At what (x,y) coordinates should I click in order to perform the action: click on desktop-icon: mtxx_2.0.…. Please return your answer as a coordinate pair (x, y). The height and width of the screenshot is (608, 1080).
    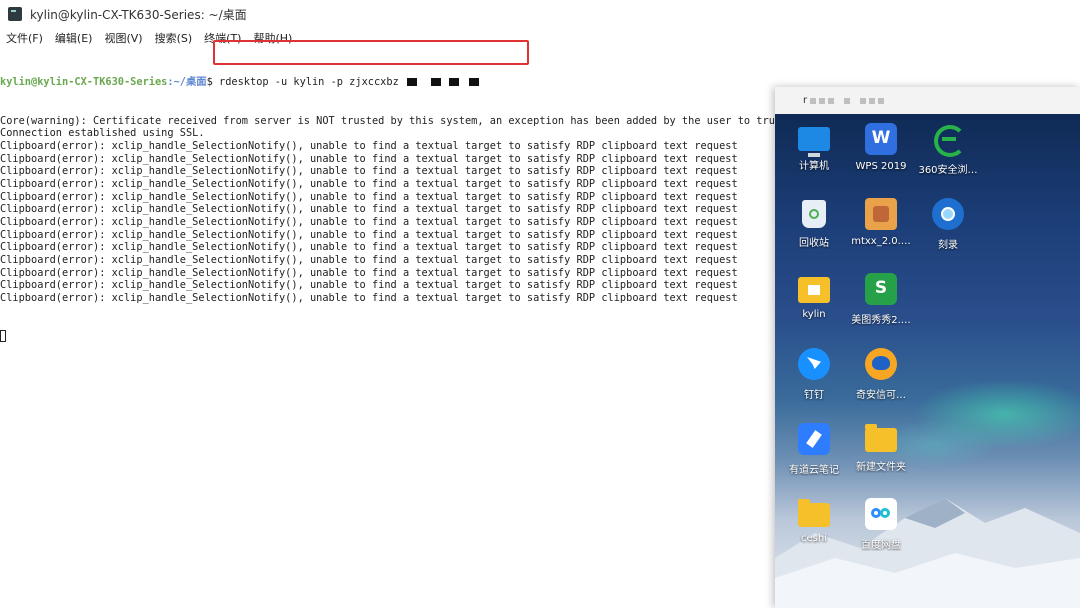
    Looking at the image, I should click on (881, 222).